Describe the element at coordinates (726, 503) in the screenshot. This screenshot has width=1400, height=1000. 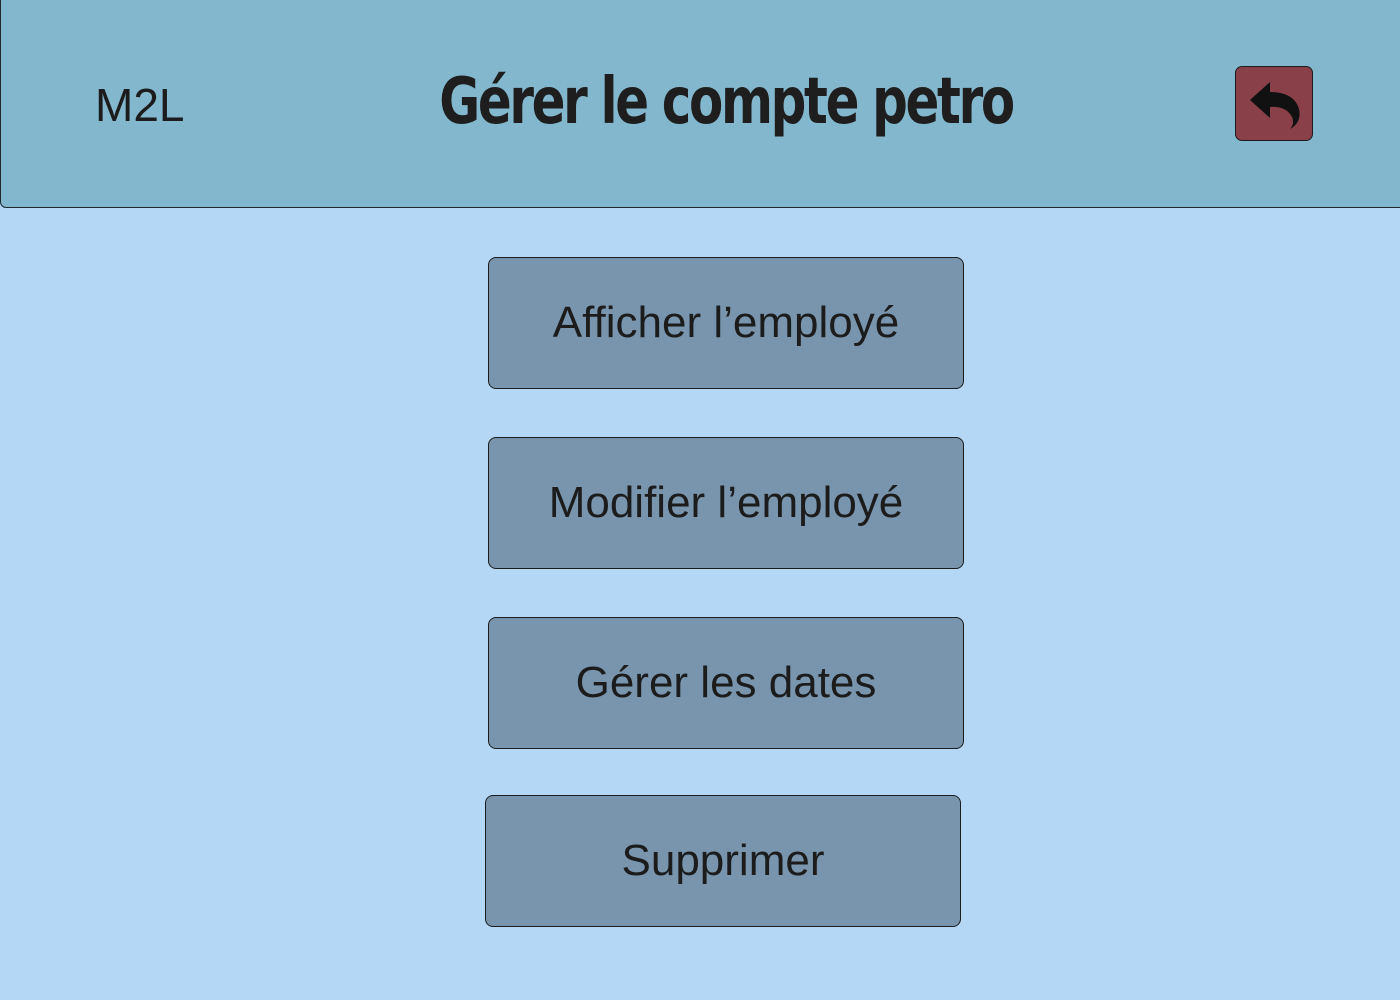
I see `edit-employee-button: Modifier l’employé` at that location.